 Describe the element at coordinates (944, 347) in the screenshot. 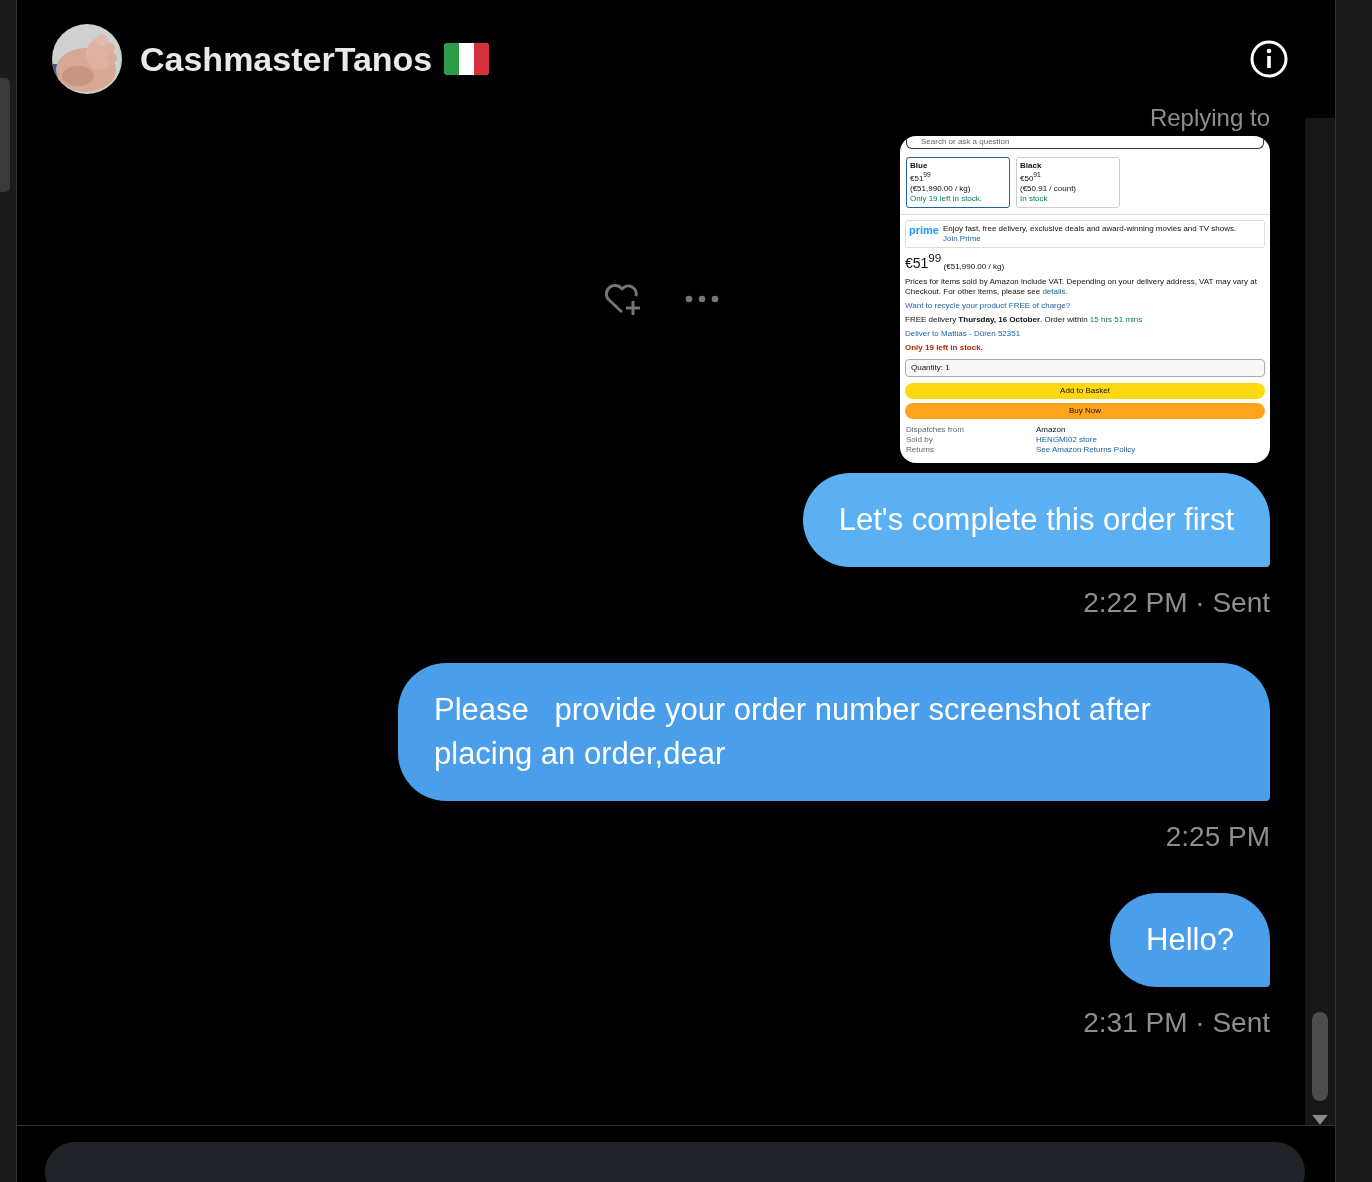

I see `stock-warning: Only 19 left in stock.` at that location.